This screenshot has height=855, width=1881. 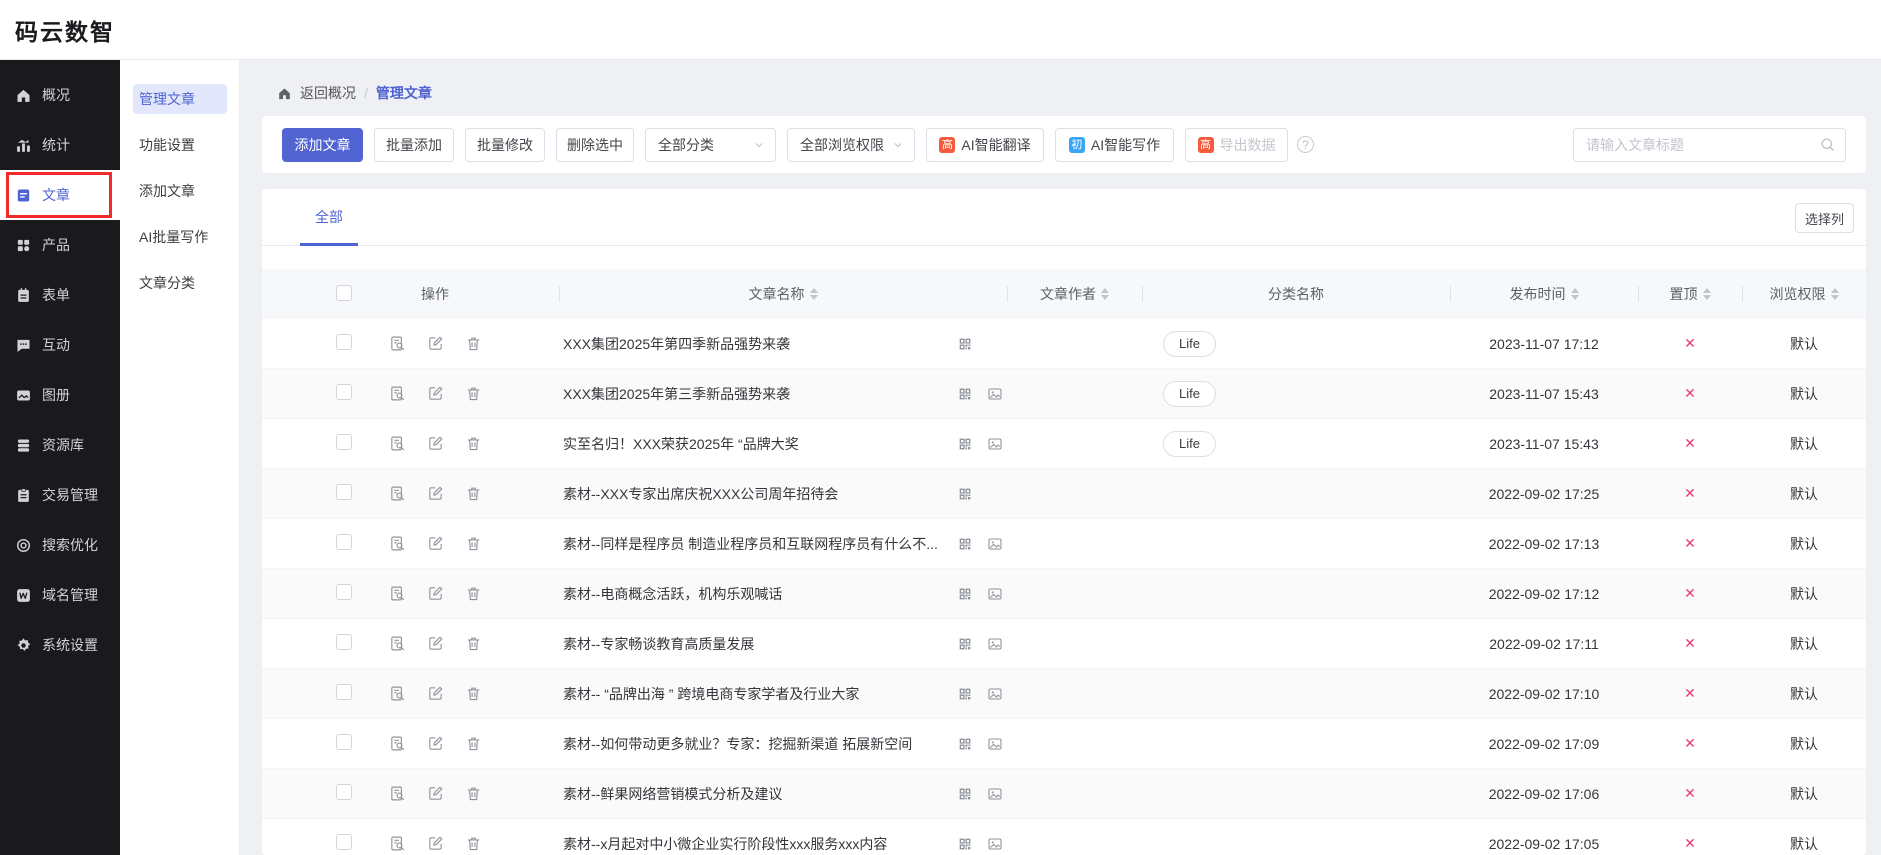 What do you see at coordinates (344, 292) in the screenshot?
I see `select-all-checkbox` at bounding box center [344, 292].